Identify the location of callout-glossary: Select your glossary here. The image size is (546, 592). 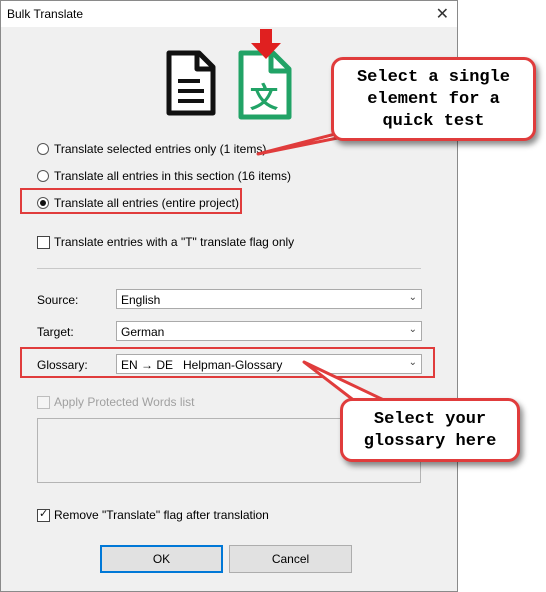
(430, 430).